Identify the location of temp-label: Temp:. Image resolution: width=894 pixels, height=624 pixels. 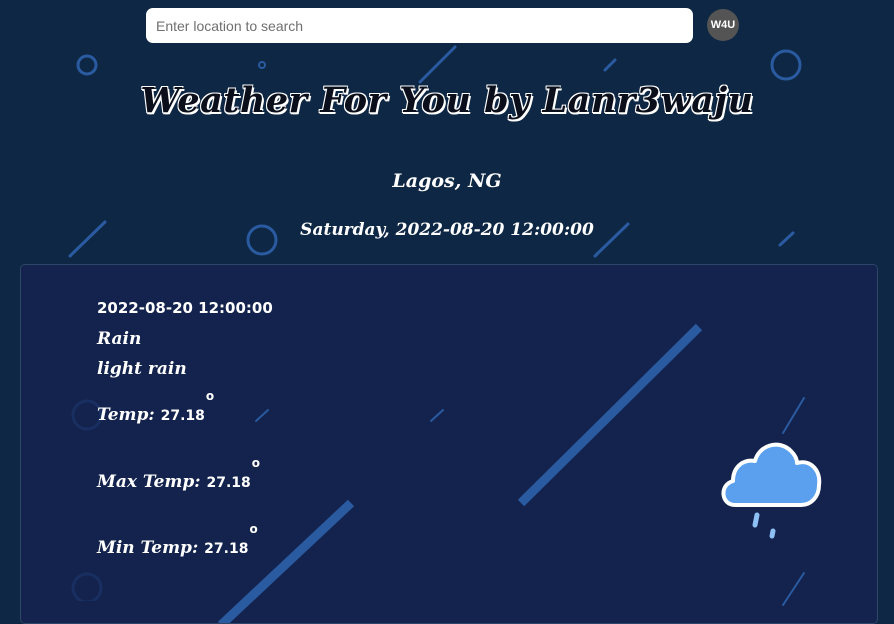
(126, 415).